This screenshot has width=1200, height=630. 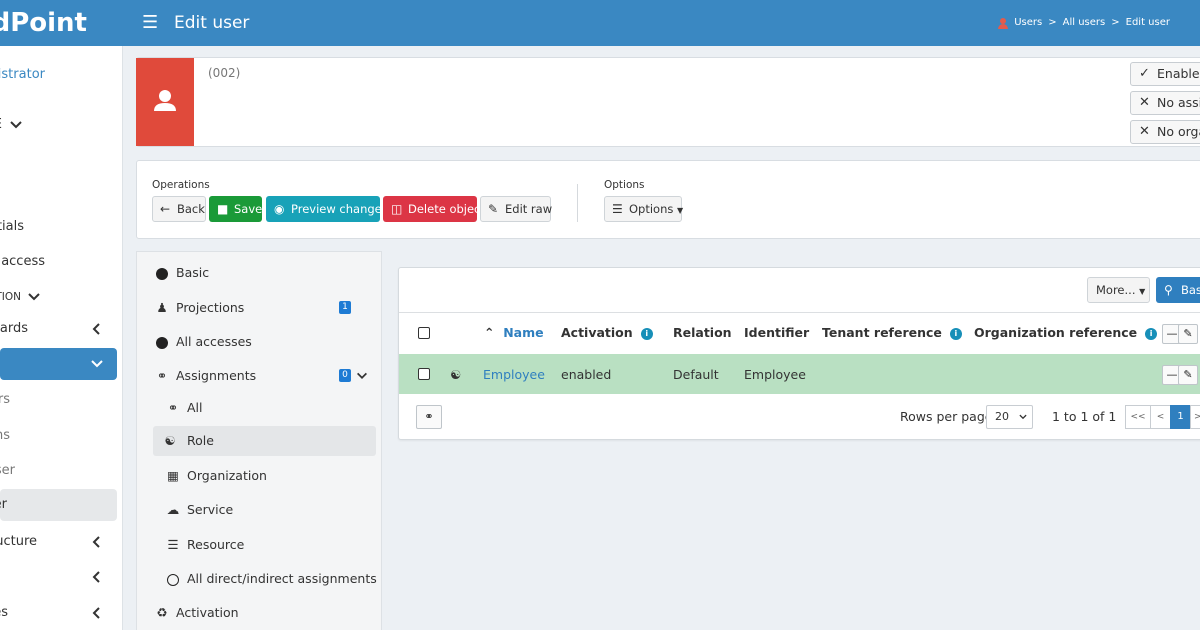 I want to click on recycle-icon: ♻, so click(x=162, y=612).